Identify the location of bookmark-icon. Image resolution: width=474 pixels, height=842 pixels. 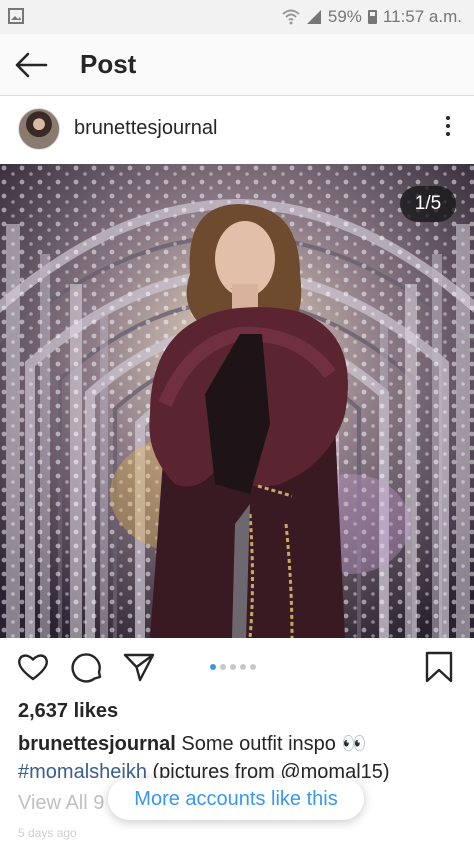
(439, 667).